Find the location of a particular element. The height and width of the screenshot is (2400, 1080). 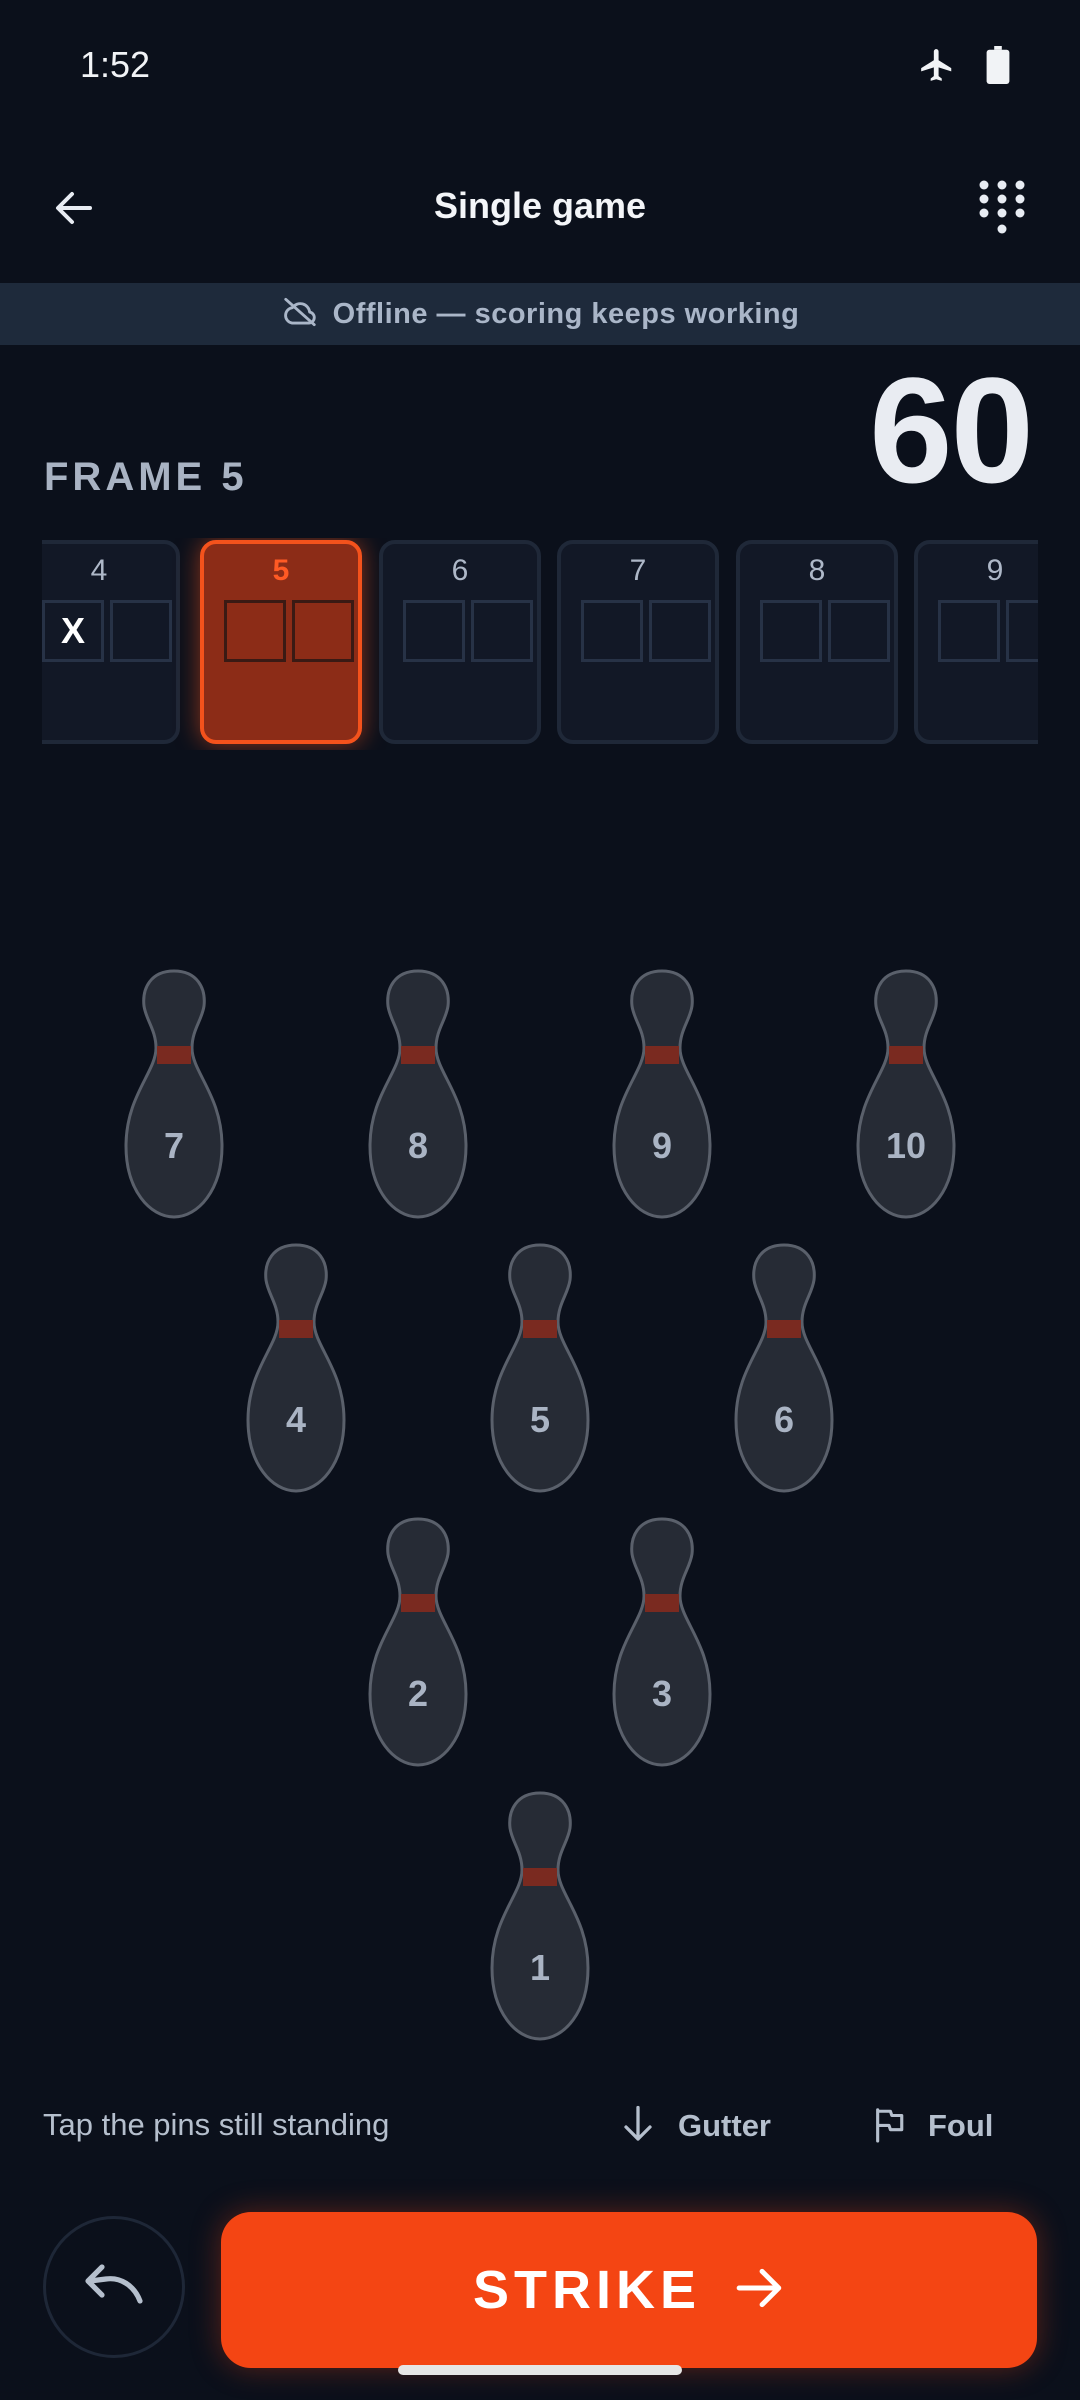

offline-banner-text: Offline — scoring keeps working is located at coordinates (566, 313).